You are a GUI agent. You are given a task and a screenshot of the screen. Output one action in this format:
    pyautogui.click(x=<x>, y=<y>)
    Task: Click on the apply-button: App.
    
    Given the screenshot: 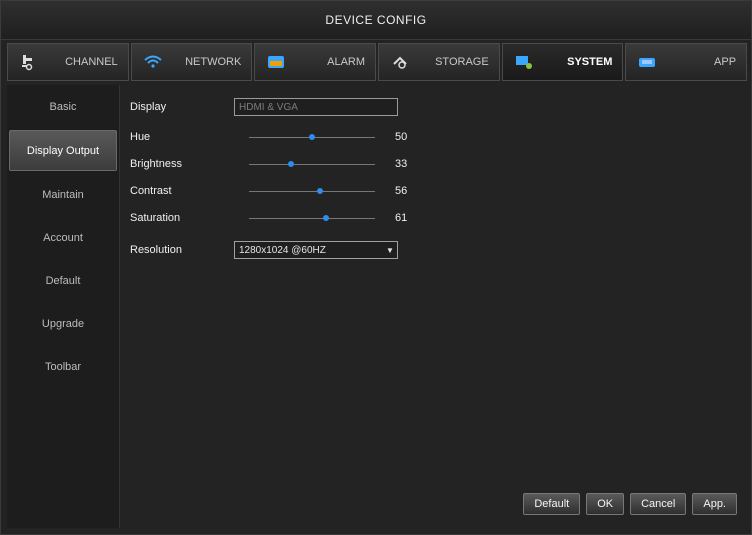 What is the action you would take?
    pyautogui.click(x=714, y=504)
    